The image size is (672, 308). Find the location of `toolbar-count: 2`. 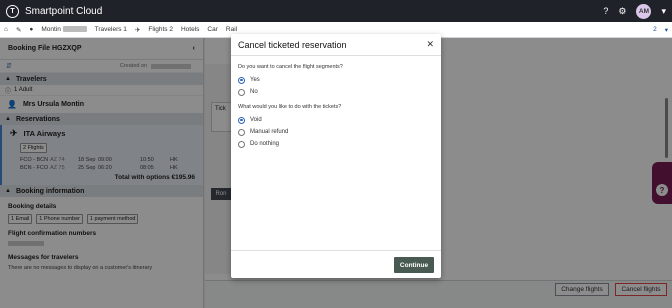

toolbar-count: 2 is located at coordinates (655, 30).